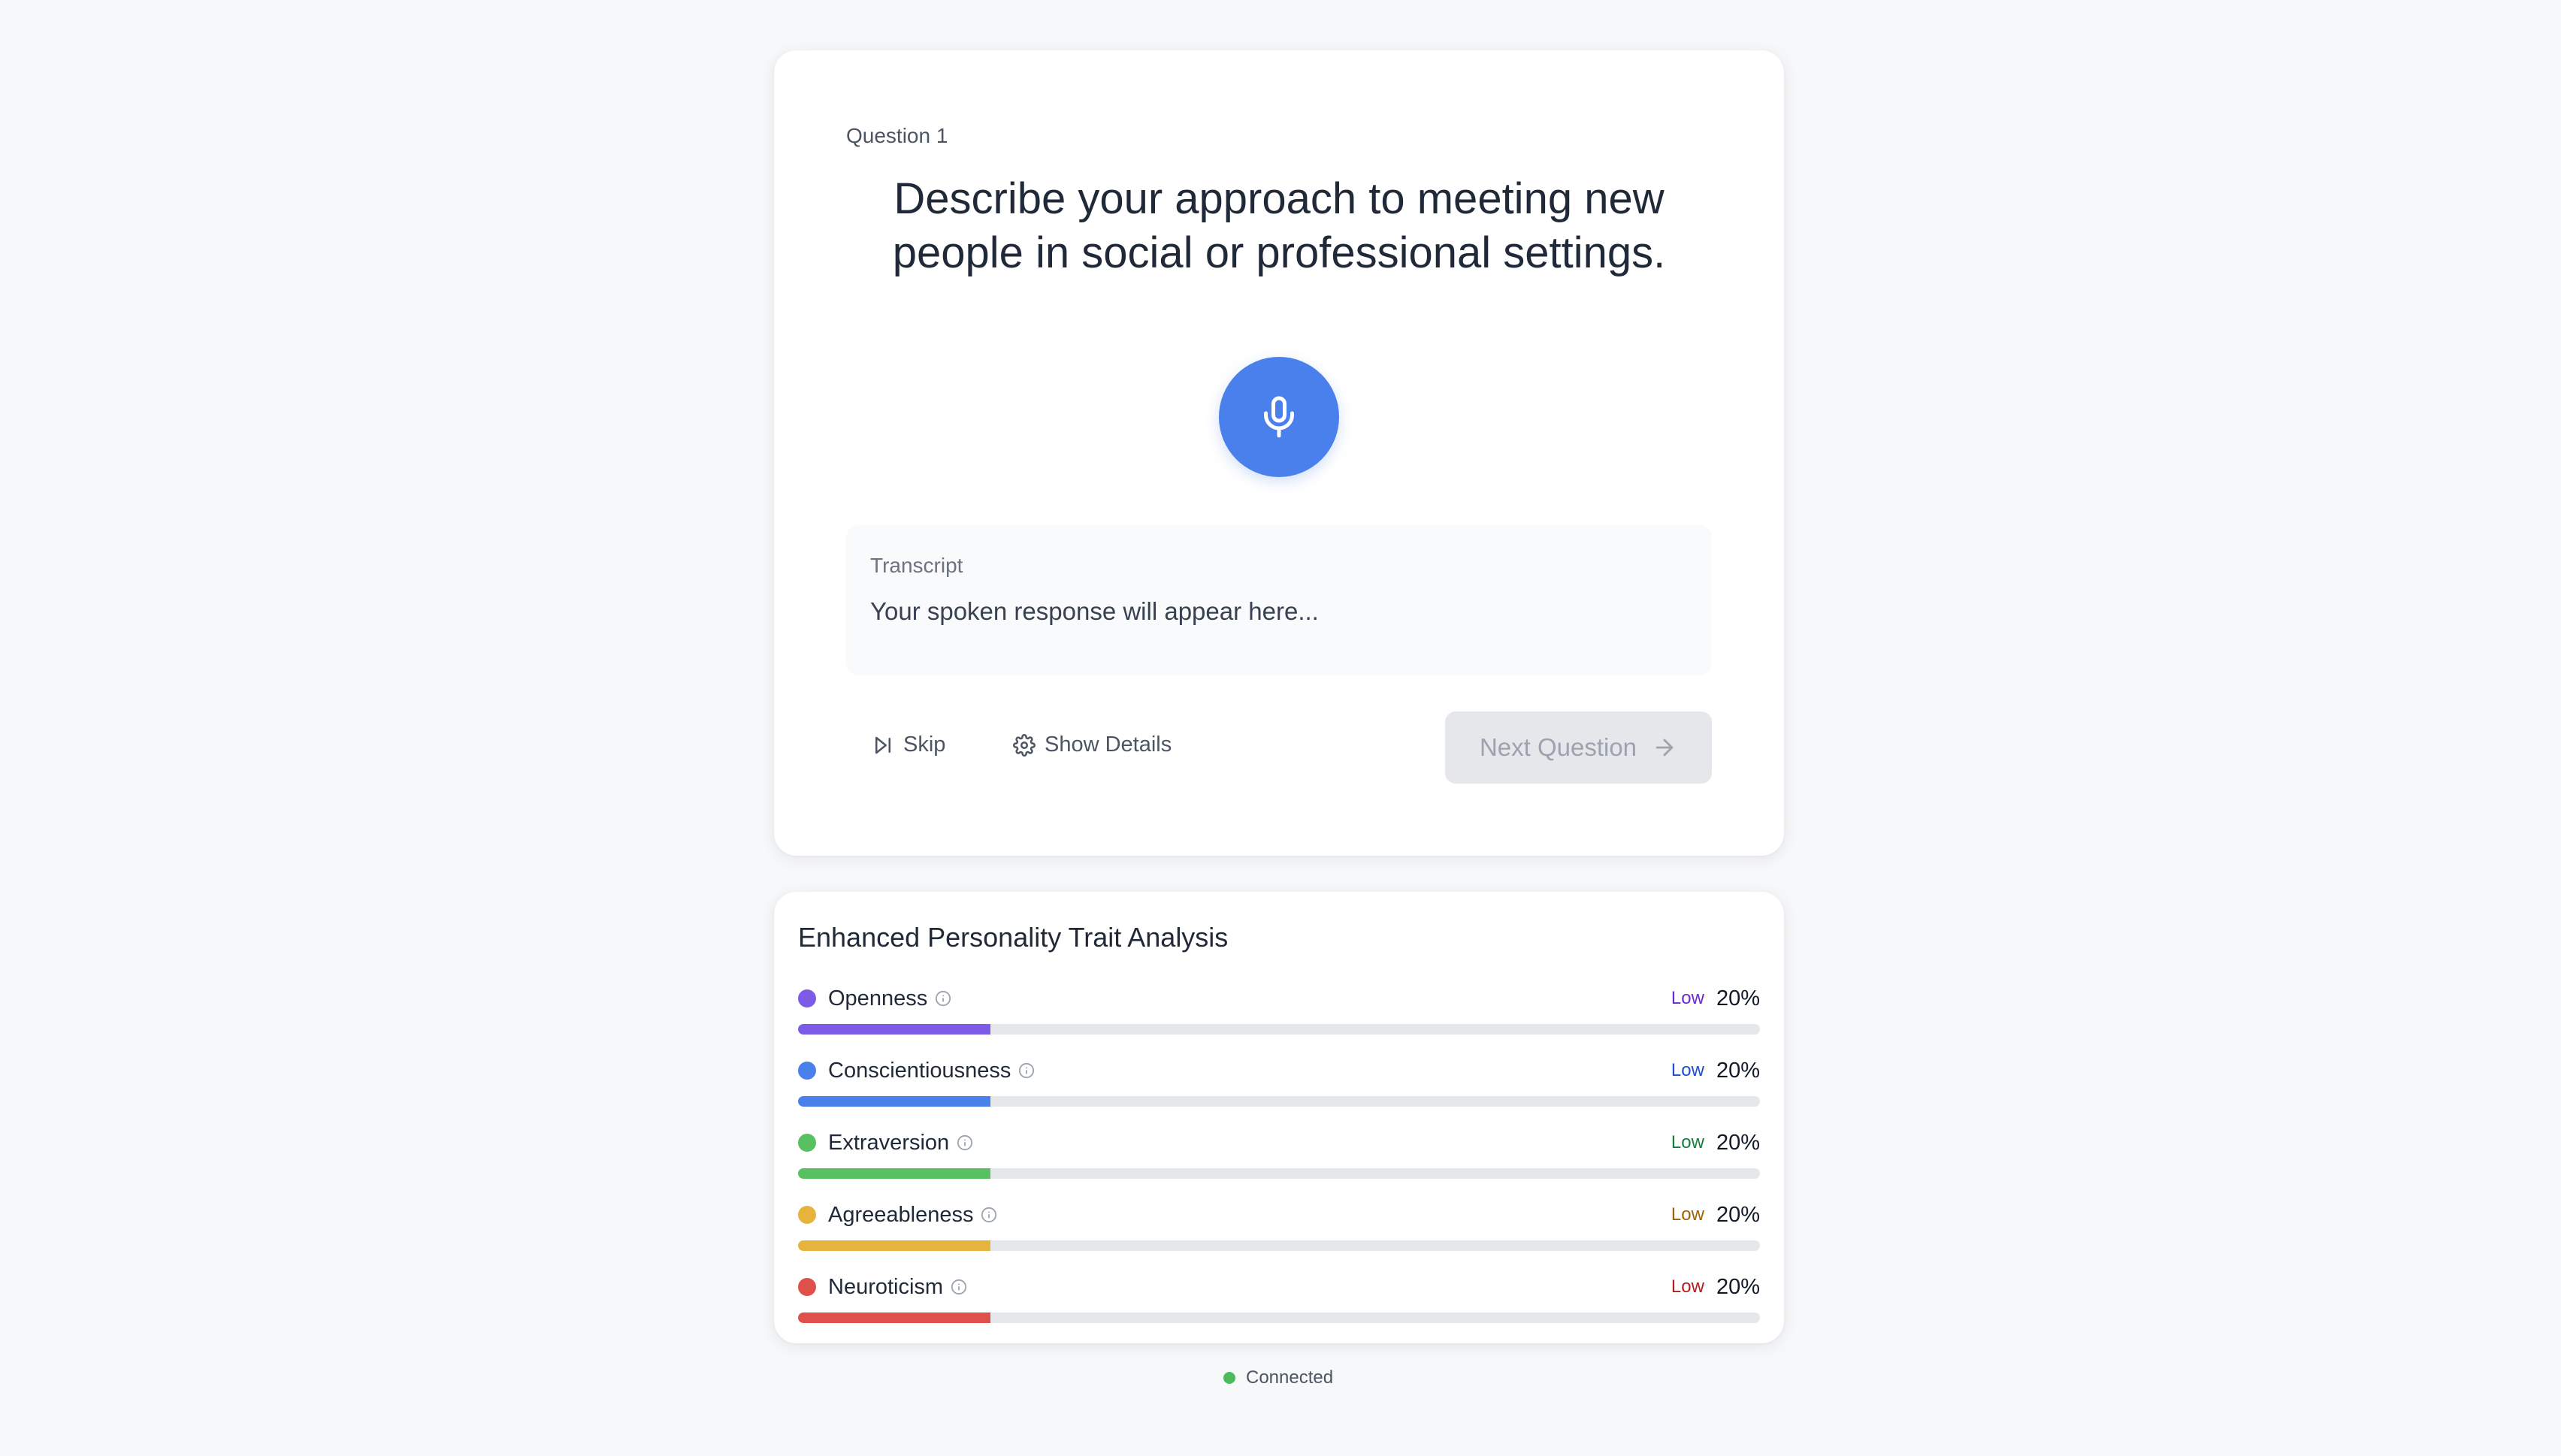 Image resolution: width=2561 pixels, height=1456 pixels. I want to click on gear-icon, so click(1024, 745).